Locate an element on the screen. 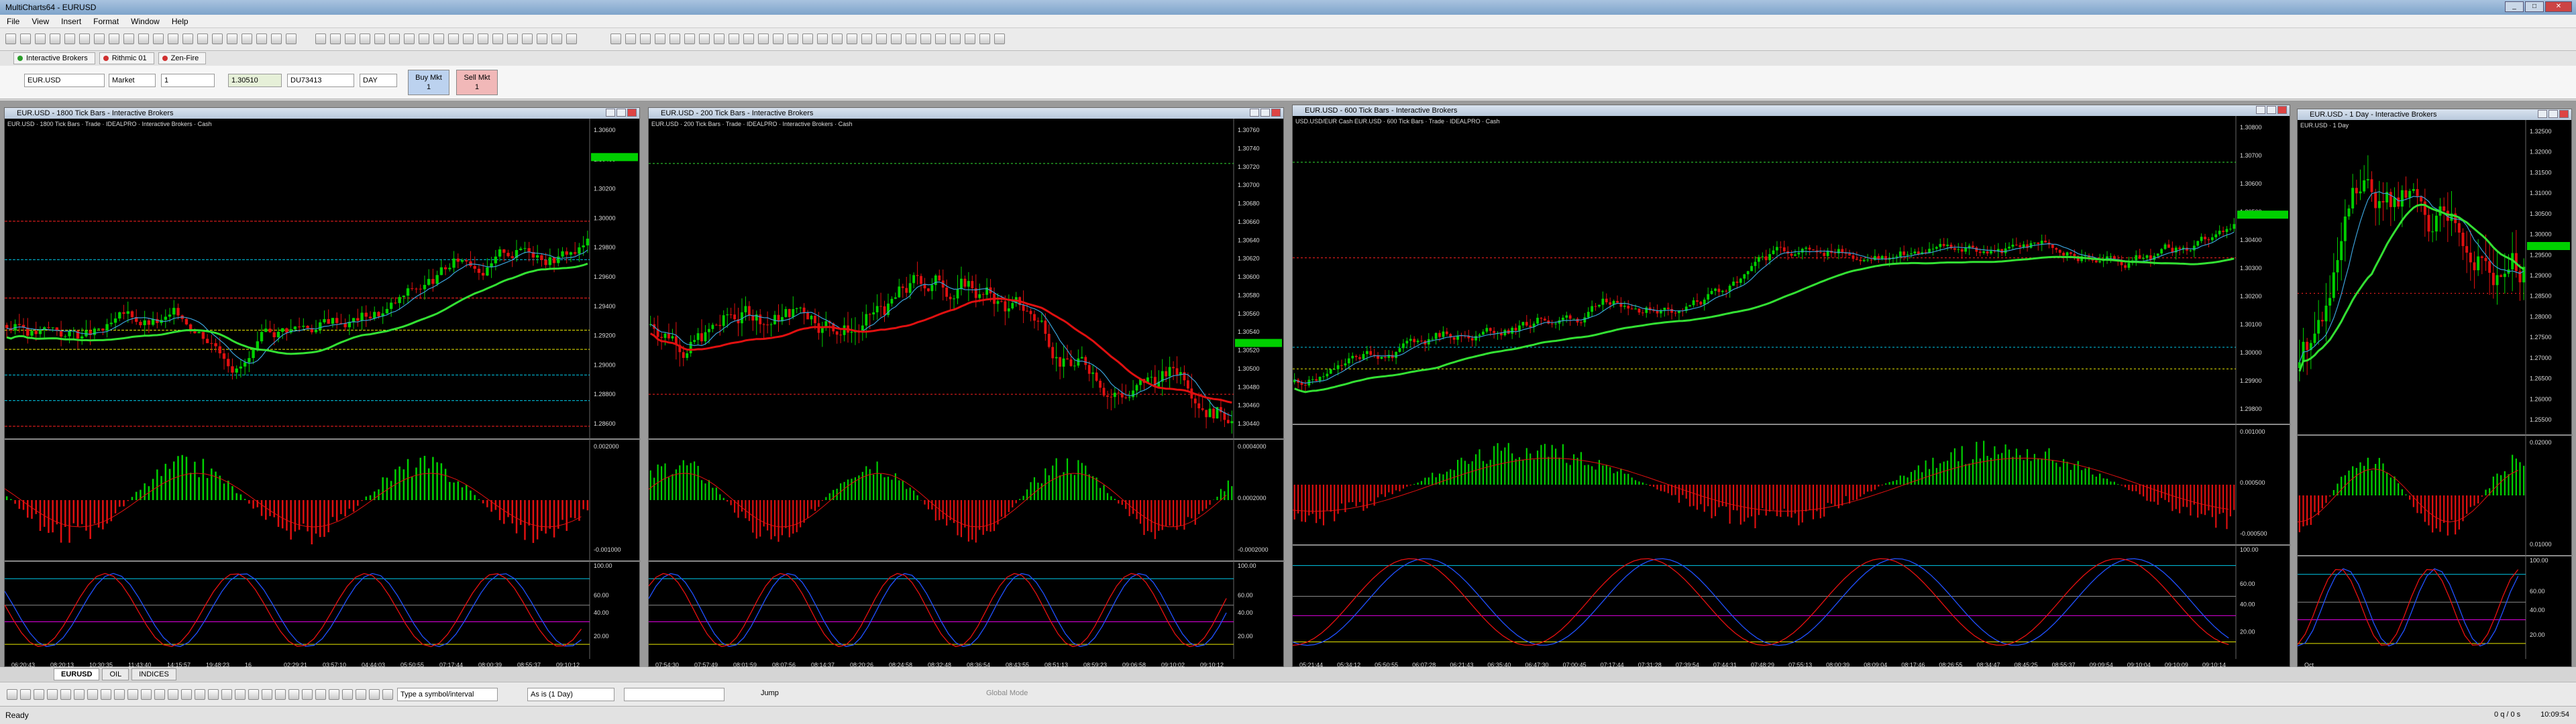  symbol-interval-input: Type a symbol/interval is located at coordinates (447, 694).